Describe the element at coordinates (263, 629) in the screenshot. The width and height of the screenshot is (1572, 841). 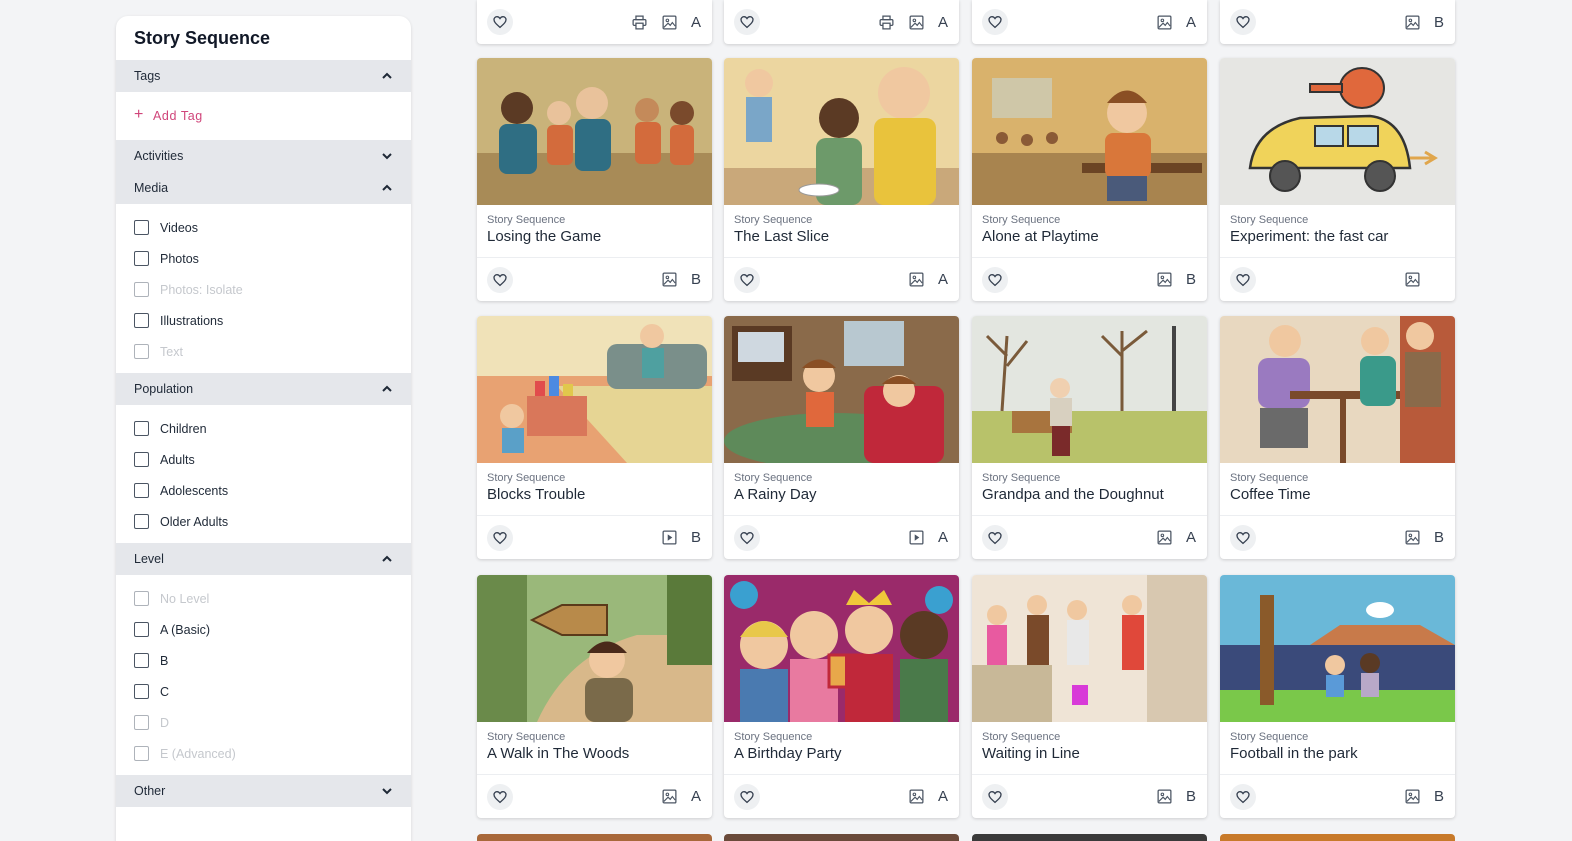
I see `level-option: A (Basic)` at that location.